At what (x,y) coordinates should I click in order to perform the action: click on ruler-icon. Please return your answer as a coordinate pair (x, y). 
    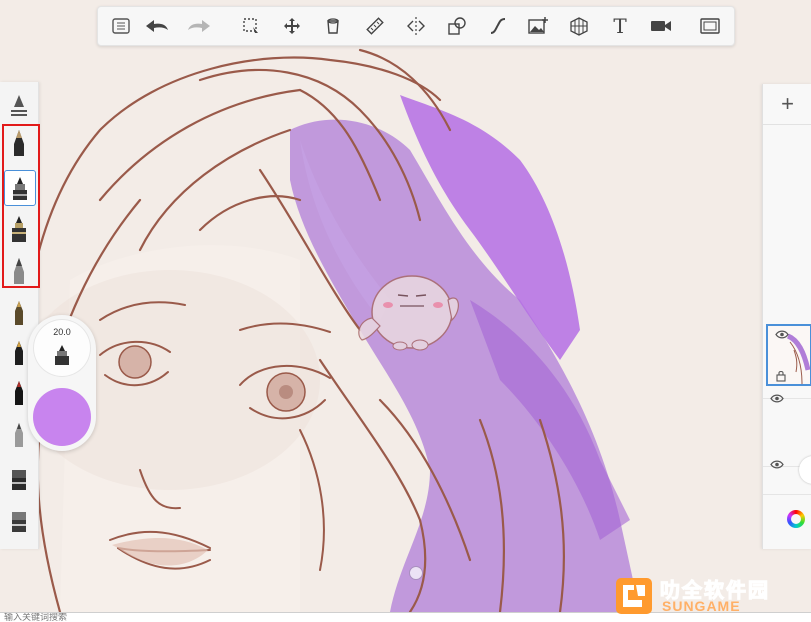
    Looking at the image, I should click on (375, 26).